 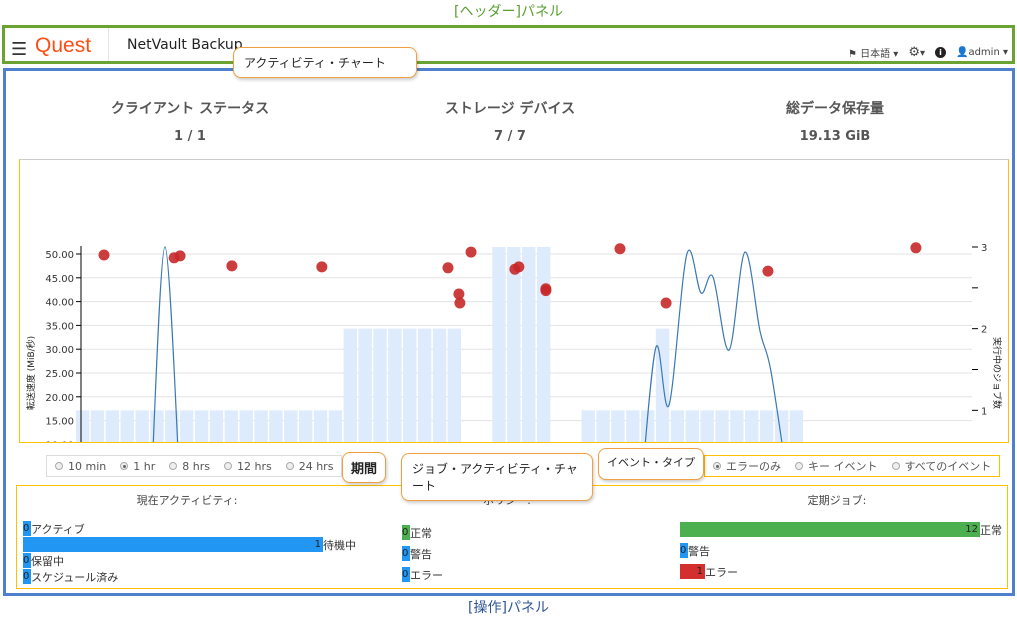 I want to click on storage-devices-value: 7 / 7, so click(x=510, y=136).